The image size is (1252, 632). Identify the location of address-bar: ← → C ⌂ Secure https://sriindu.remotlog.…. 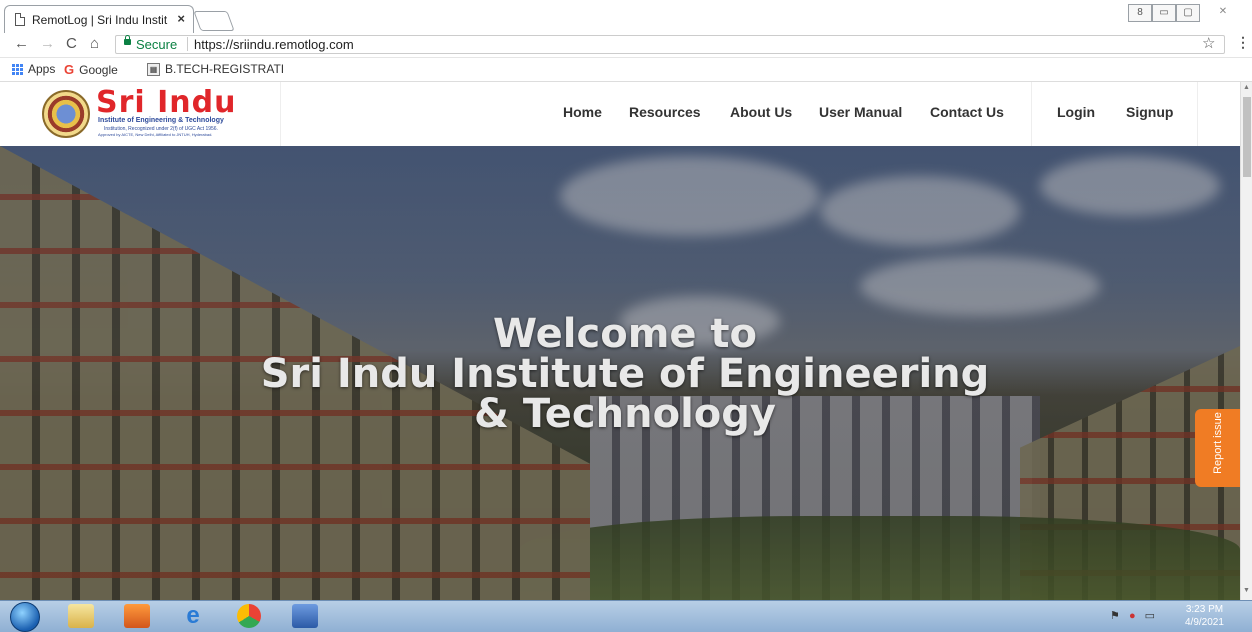
(626, 45).